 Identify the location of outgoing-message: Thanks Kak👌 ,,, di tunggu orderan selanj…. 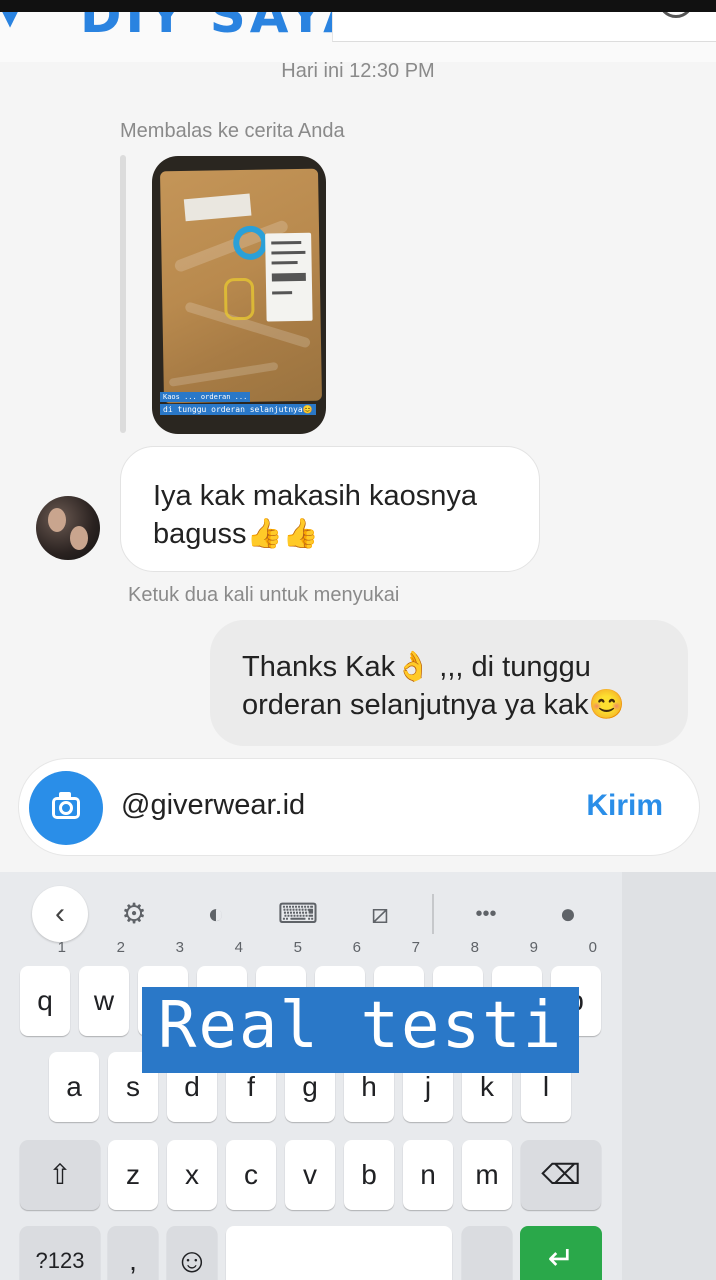
(449, 683).